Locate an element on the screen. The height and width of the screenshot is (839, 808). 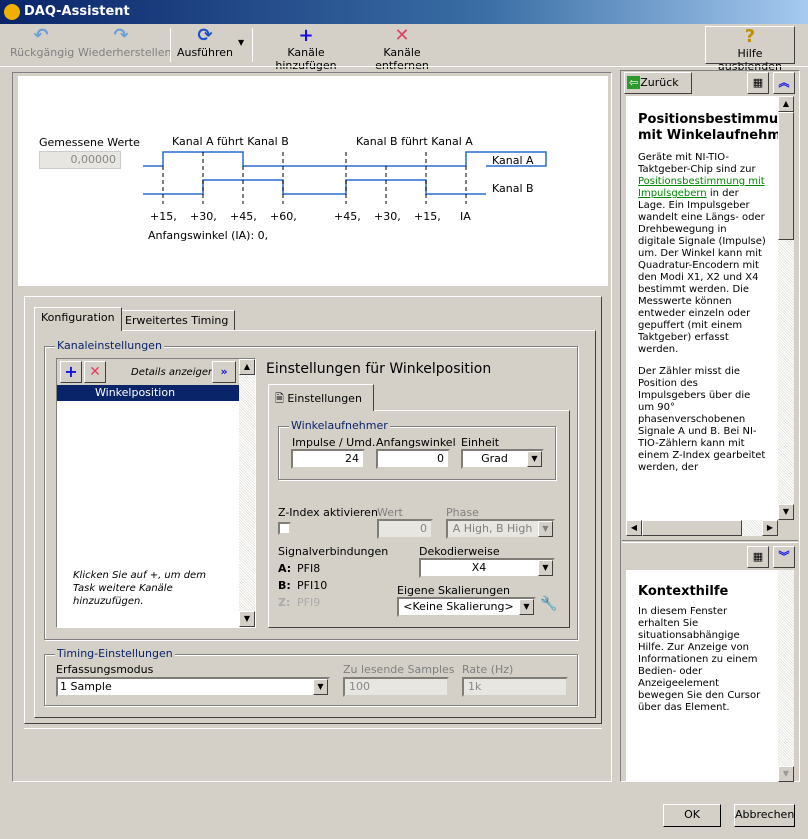
tab-einstellungen: 🗎 Einstellungen is located at coordinates (321, 397).